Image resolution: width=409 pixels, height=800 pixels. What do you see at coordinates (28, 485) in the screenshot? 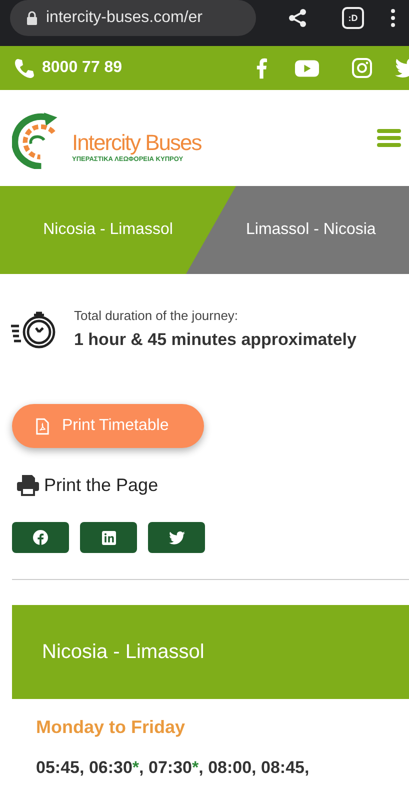
I see `printer-icon` at bounding box center [28, 485].